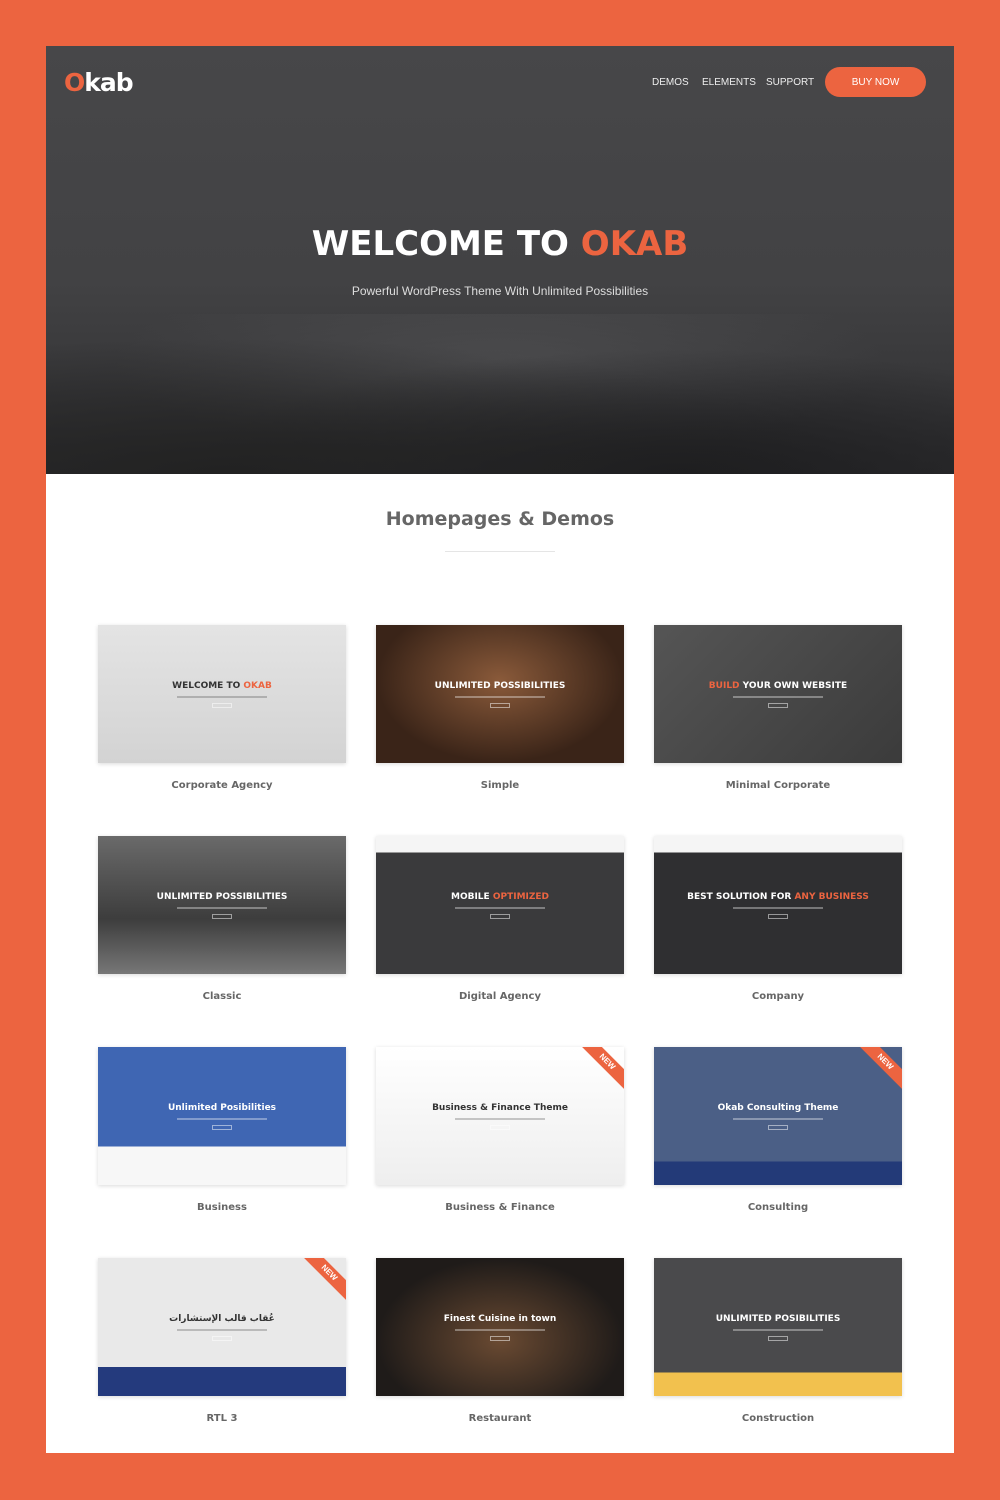 The width and height of the screenshot is (1000, 1500). What do you see at coordinates (778, 1207) in the screenshot?
I see `demo-label: Consulting` at bounding box center [778, 1207].